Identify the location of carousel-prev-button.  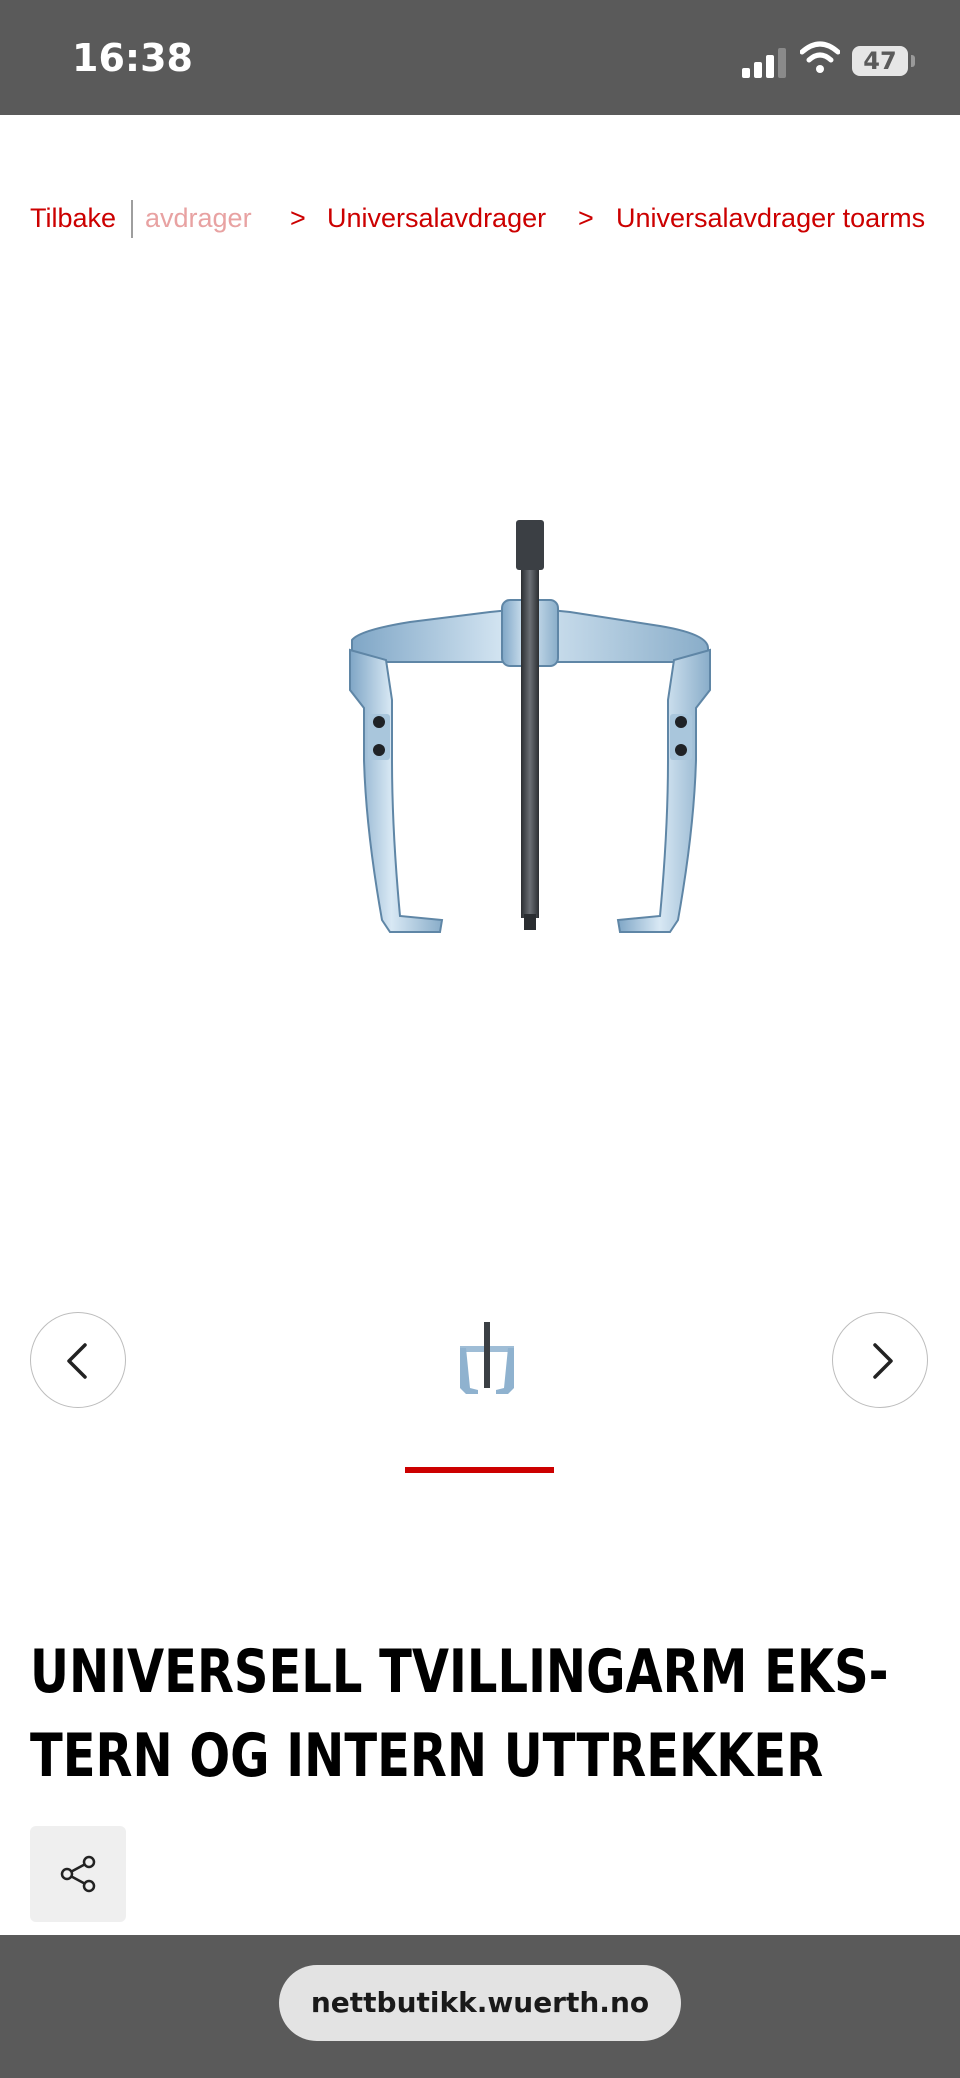
(78, 1360).